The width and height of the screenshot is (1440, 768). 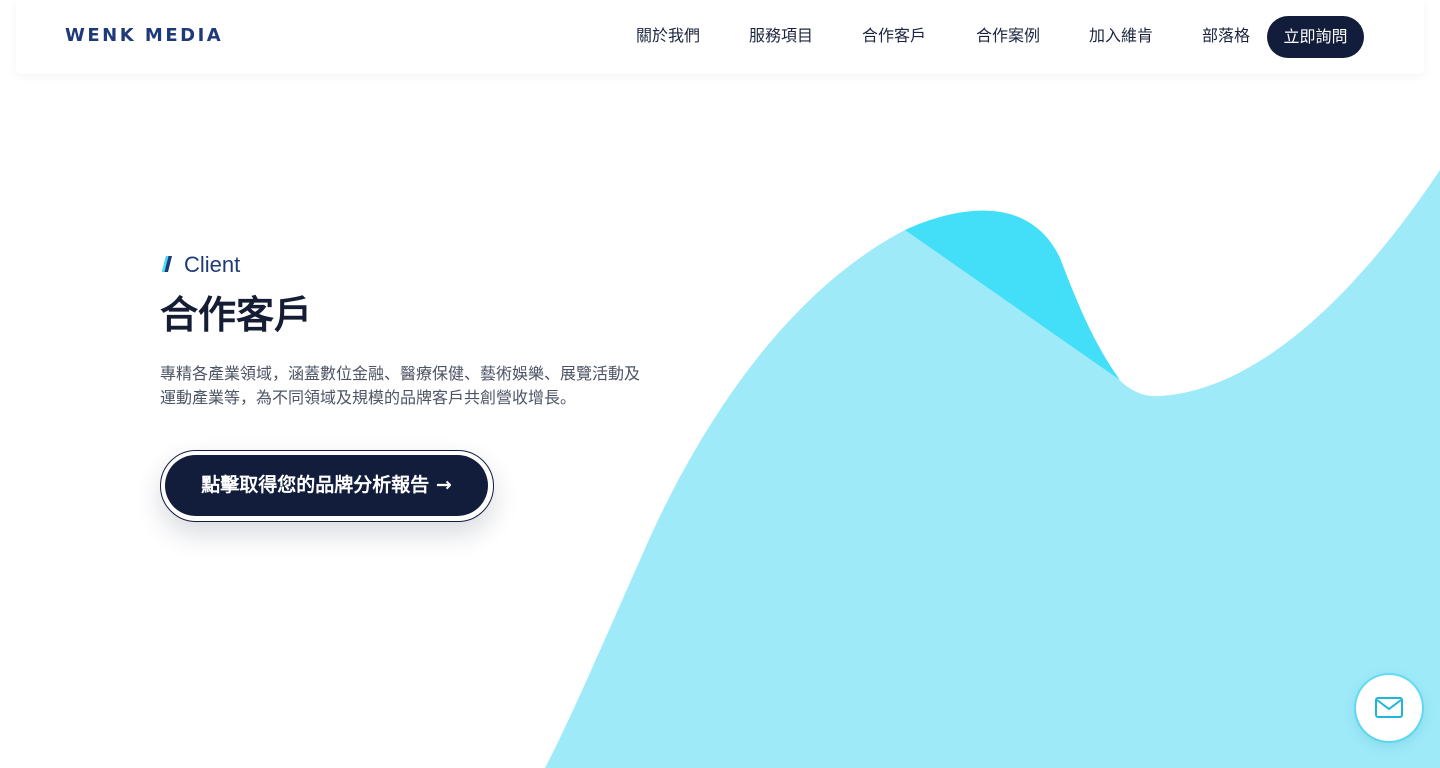 I want to click on nav-item-cases: 合作案例, so click(x=1008, y=36).